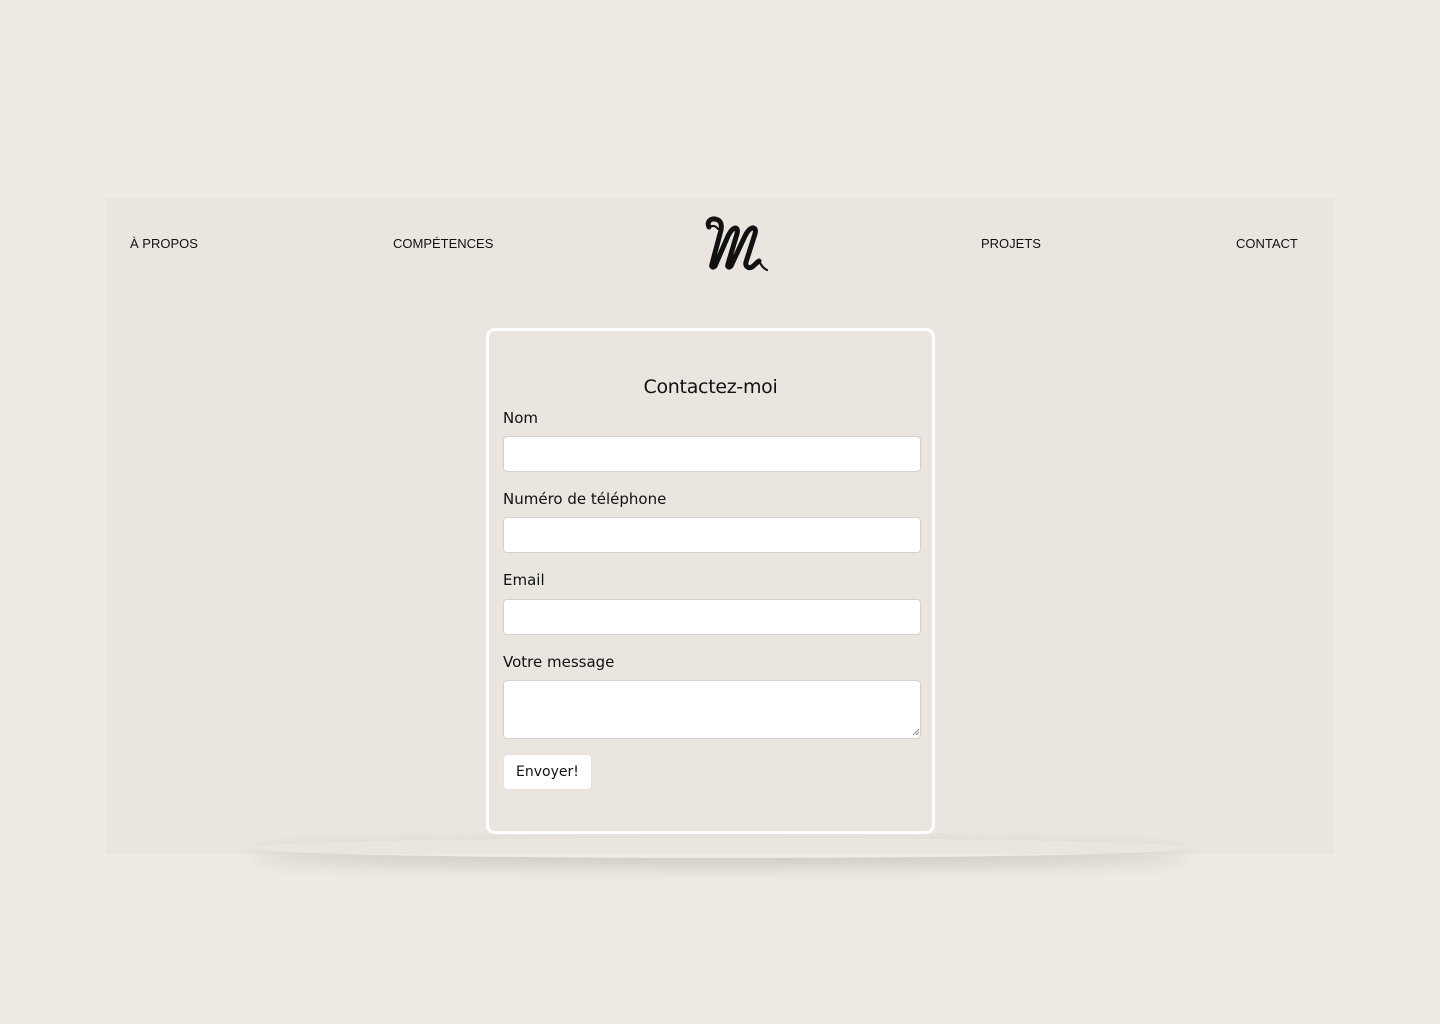 Image resolution: width=1440 pixels, height=1024 pixels. What do you see at coordinates (916, 732) in the screenshot?
I see `resize-grip-icon` at bounding box center [916, 732].